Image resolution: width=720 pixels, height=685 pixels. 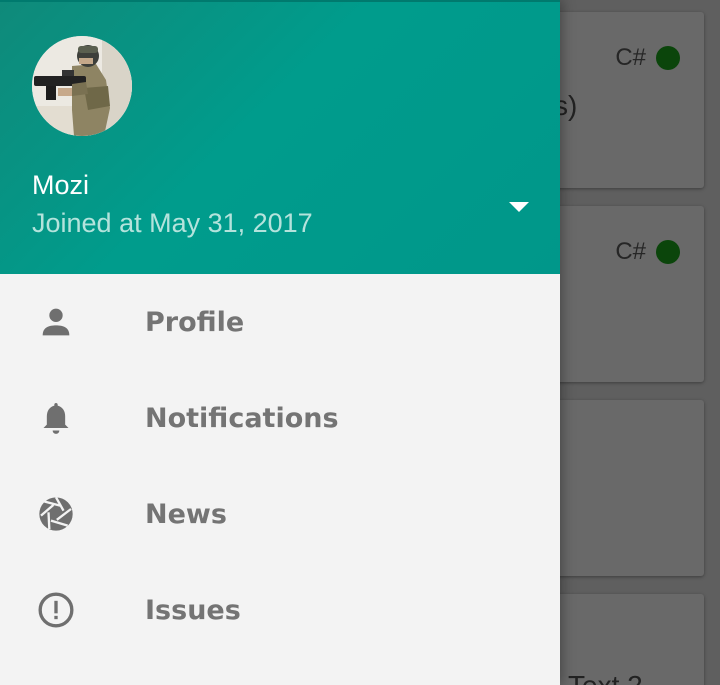 What do you see at coordinates (242, 418) in the screenshot?
I see `menu-item-label: Notifications` at bounding box center [242, 418].